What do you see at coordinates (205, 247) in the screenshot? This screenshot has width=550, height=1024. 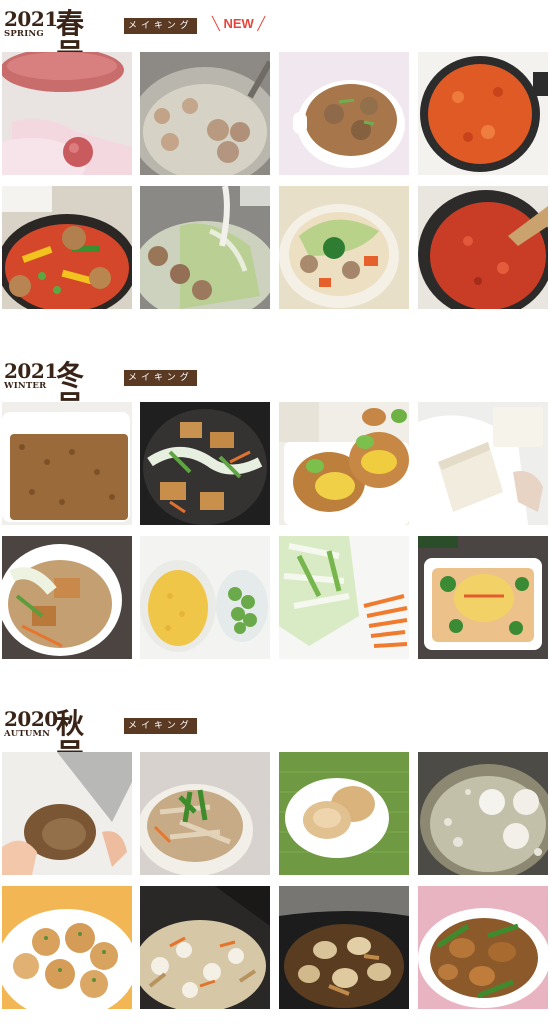 I see `photo-cabbage-meatballs-milk-pour` at bounding box center [205, 247].